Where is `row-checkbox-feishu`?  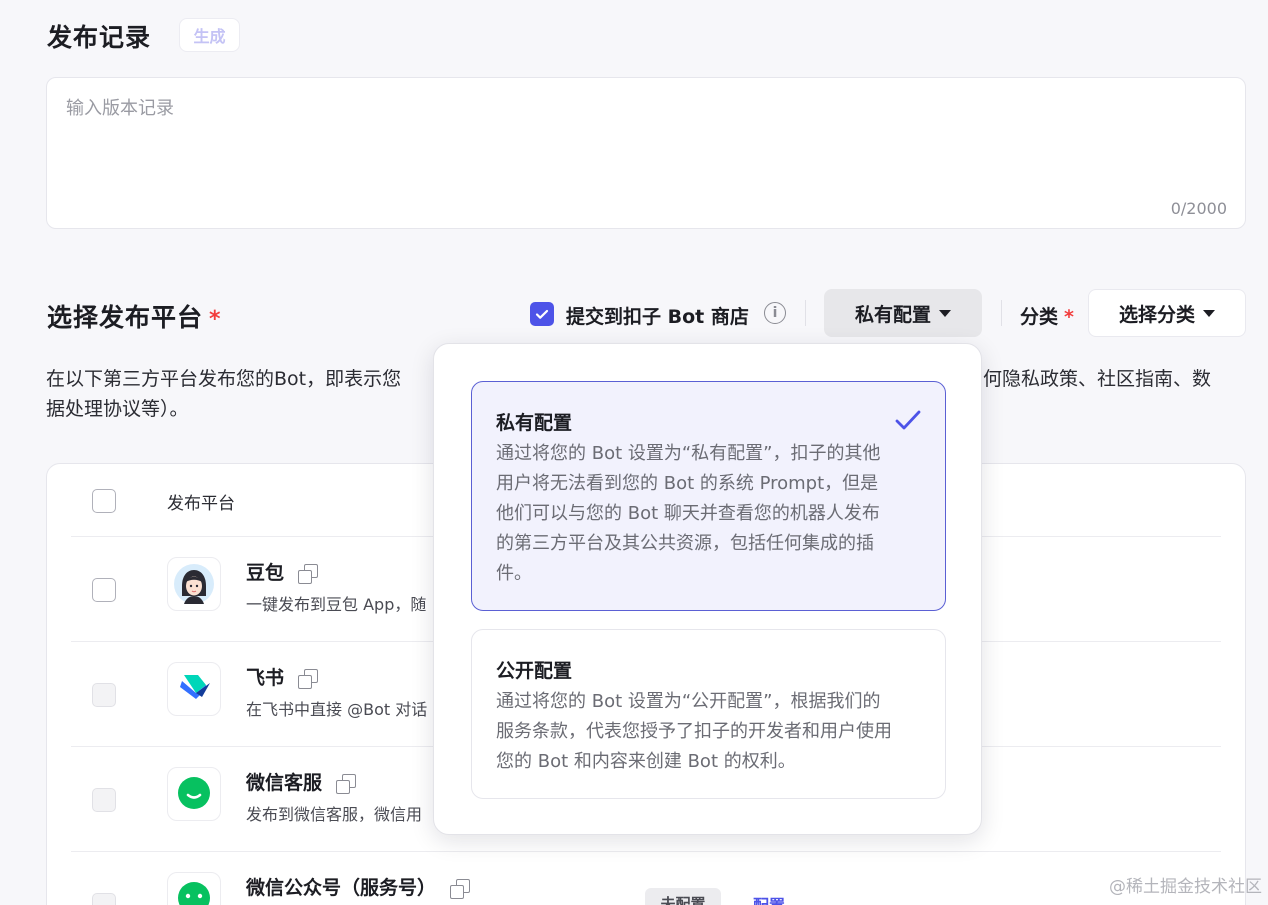
row-checkbox-feishu is located at coordinates (104, 695).